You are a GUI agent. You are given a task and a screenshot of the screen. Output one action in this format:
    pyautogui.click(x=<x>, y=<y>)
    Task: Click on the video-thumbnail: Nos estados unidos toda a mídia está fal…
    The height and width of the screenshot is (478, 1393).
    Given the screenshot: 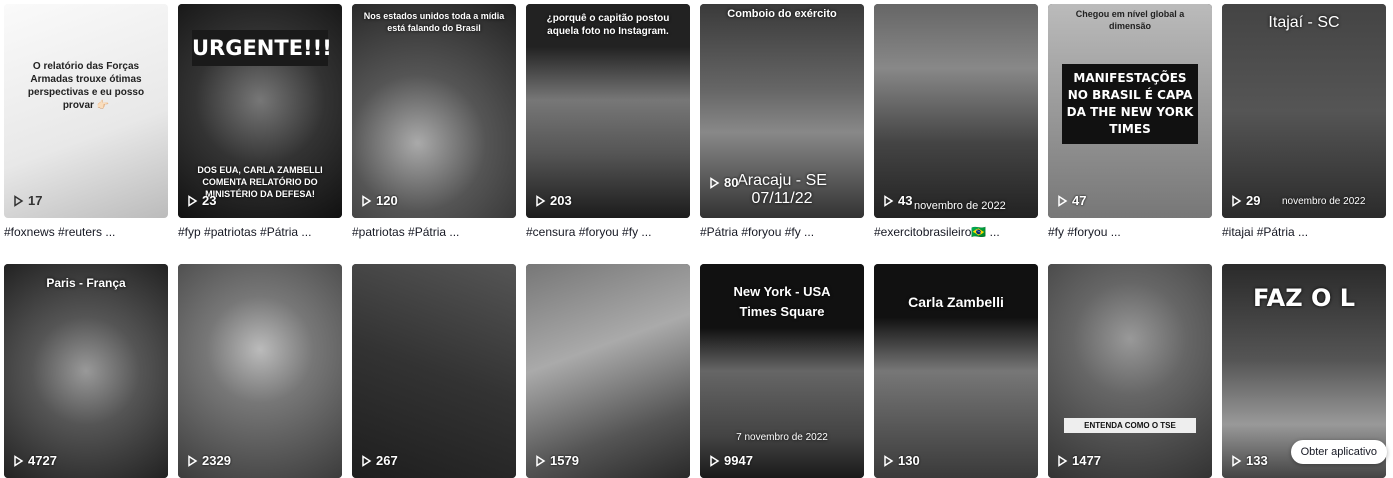 What is the action you would take?
    pyautogui.click(x=434, y=111)
    